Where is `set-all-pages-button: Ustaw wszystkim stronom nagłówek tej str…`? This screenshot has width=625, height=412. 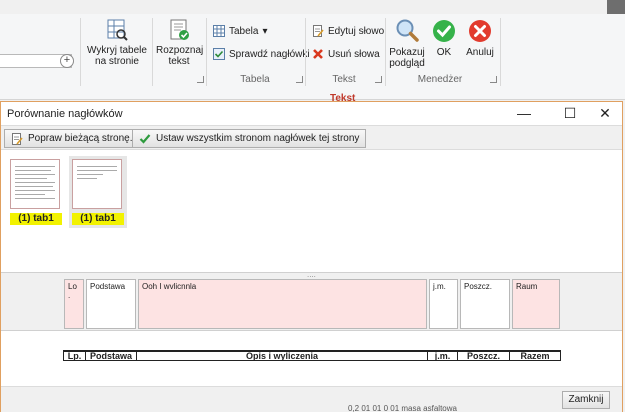
set-all-pages-button: Ustaw wszystkim stronom nagłówek tej str… is located at coordinates (249, 138).